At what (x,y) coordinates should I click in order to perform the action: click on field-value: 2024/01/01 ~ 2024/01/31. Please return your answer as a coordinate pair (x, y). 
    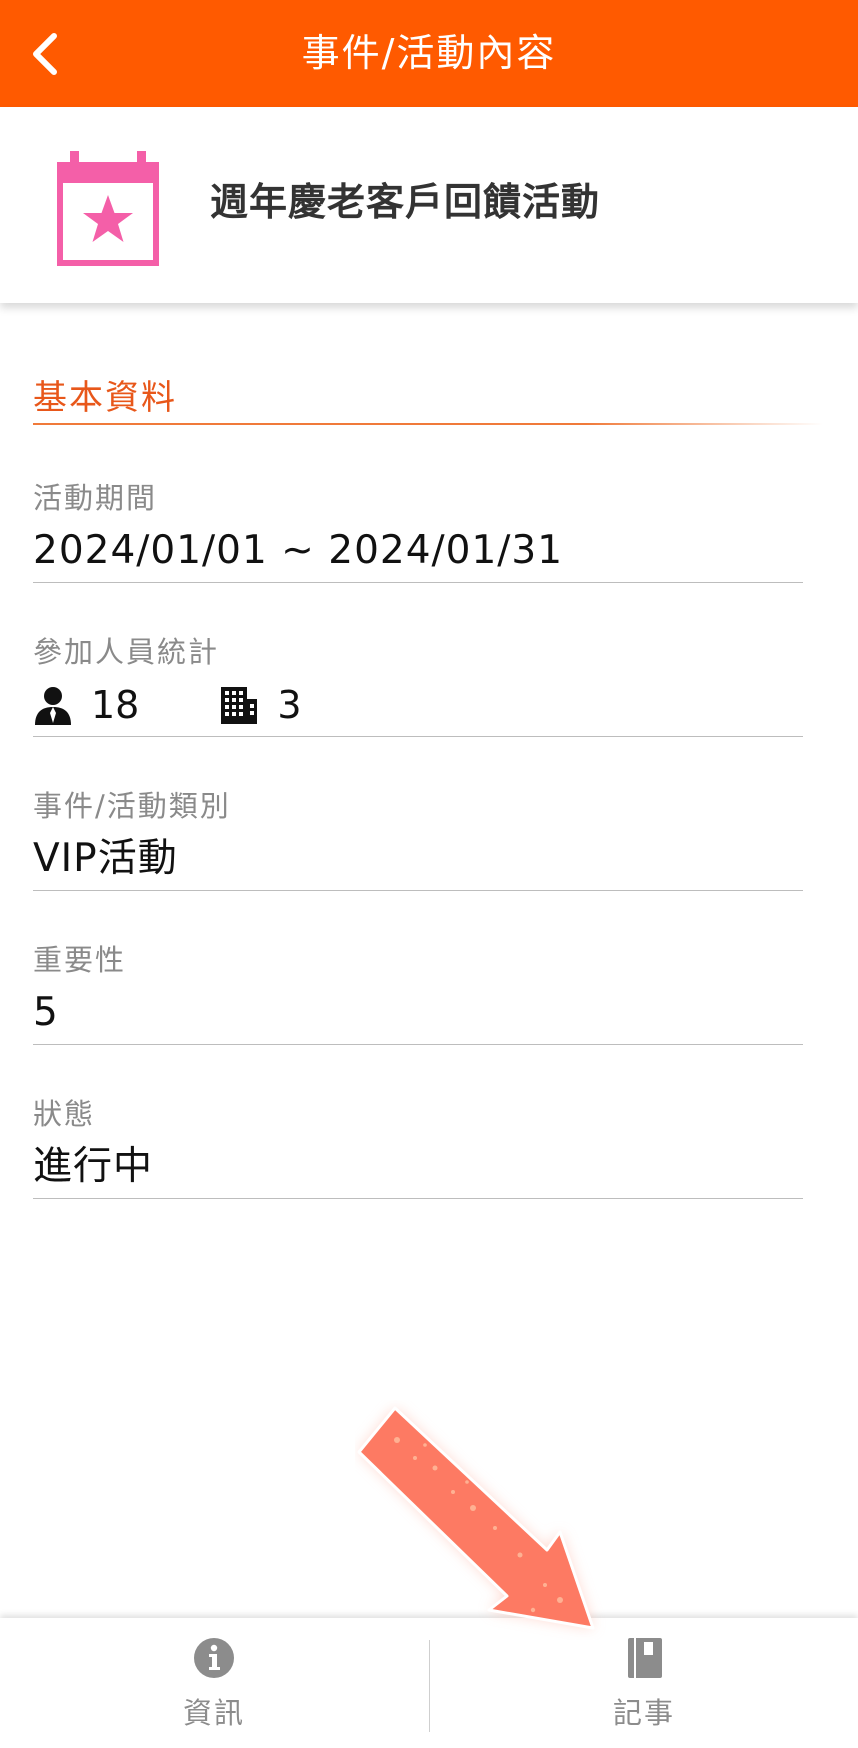
    Looking at the image, I should click on (298, 550).